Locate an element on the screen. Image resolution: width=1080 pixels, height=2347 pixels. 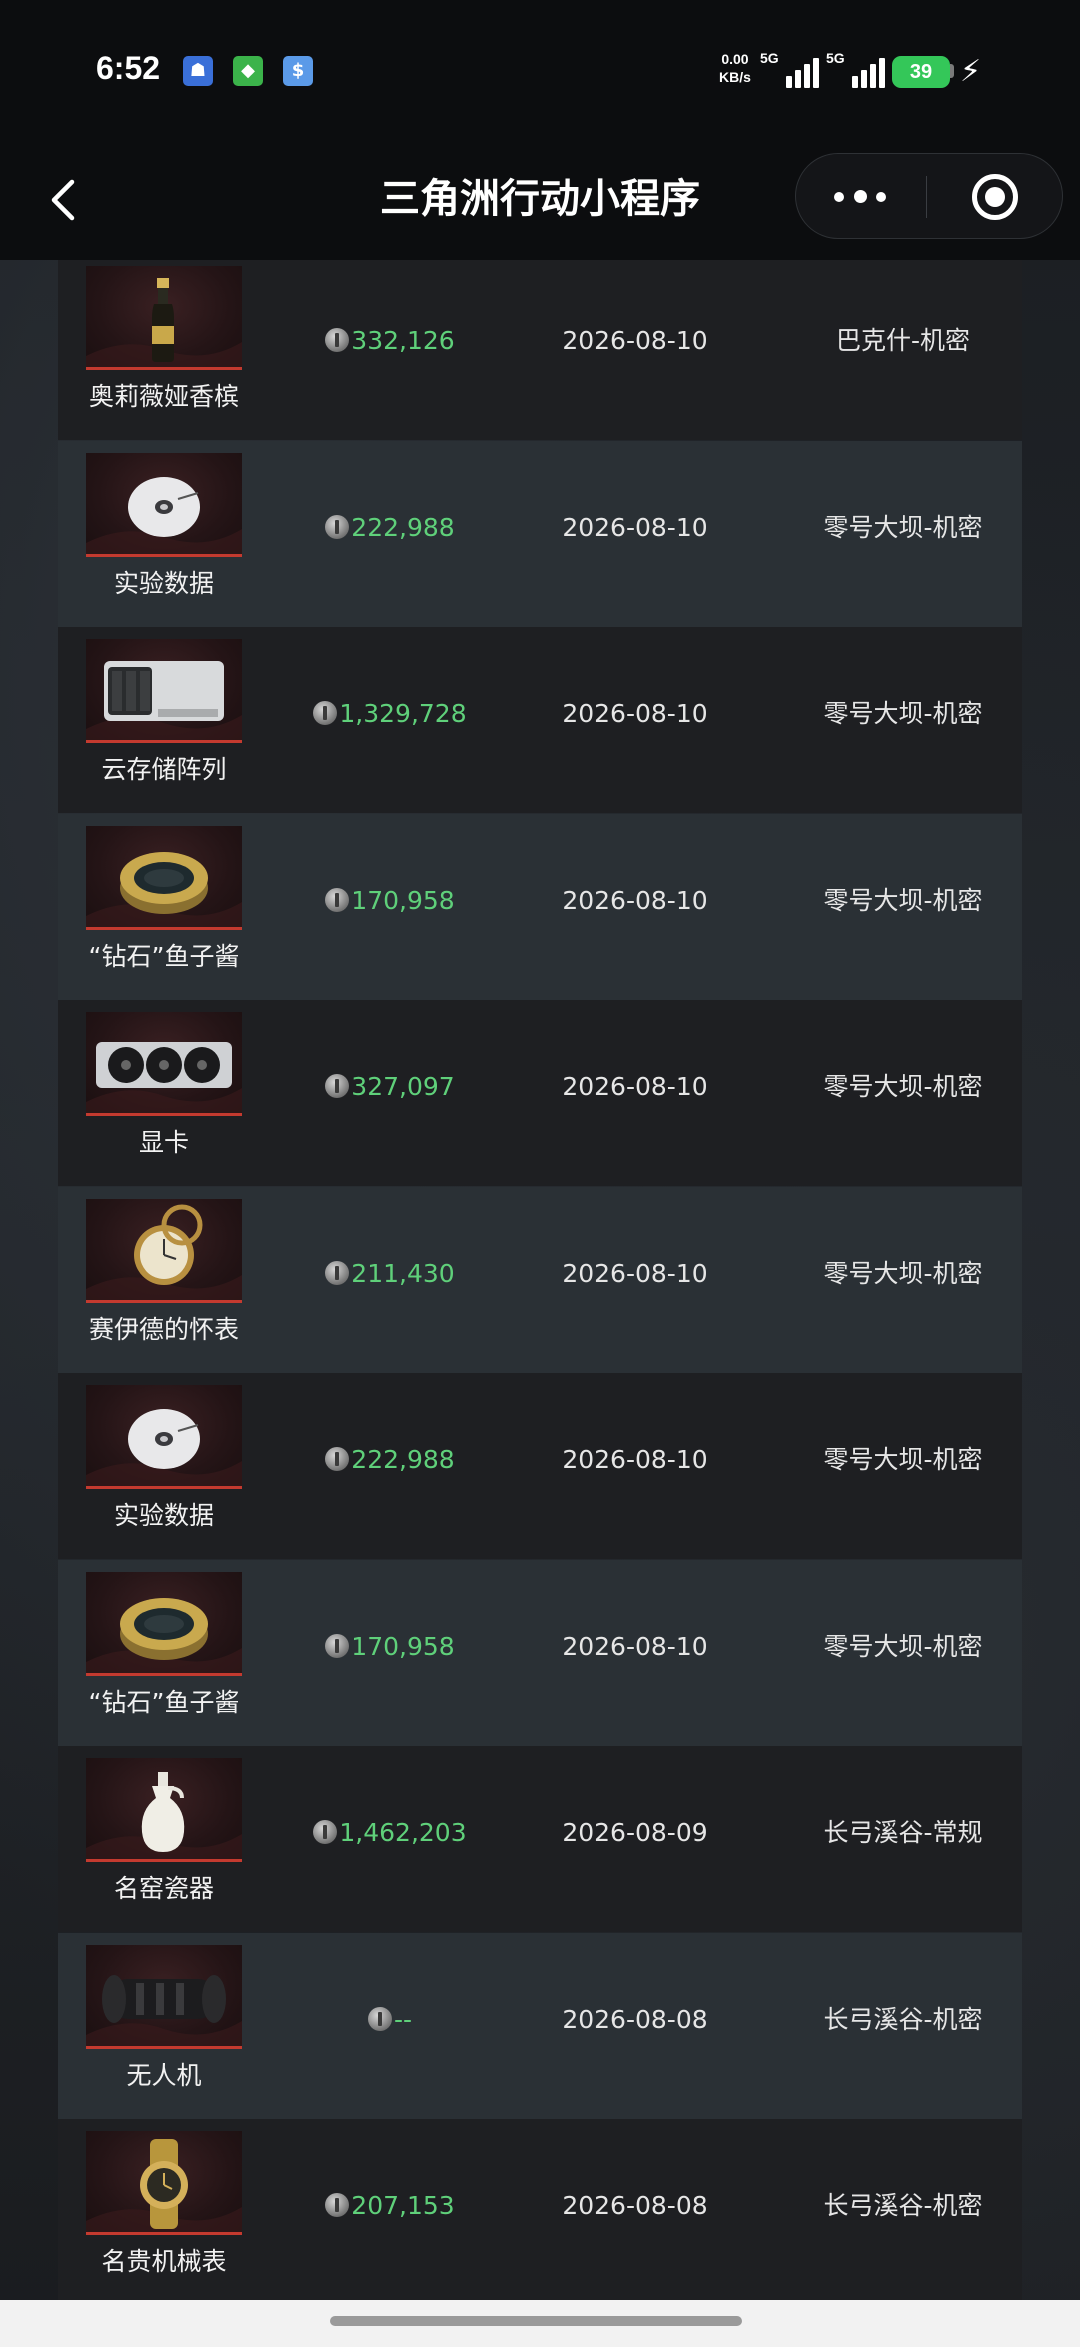
more-button is located at coordinates (861, 197).